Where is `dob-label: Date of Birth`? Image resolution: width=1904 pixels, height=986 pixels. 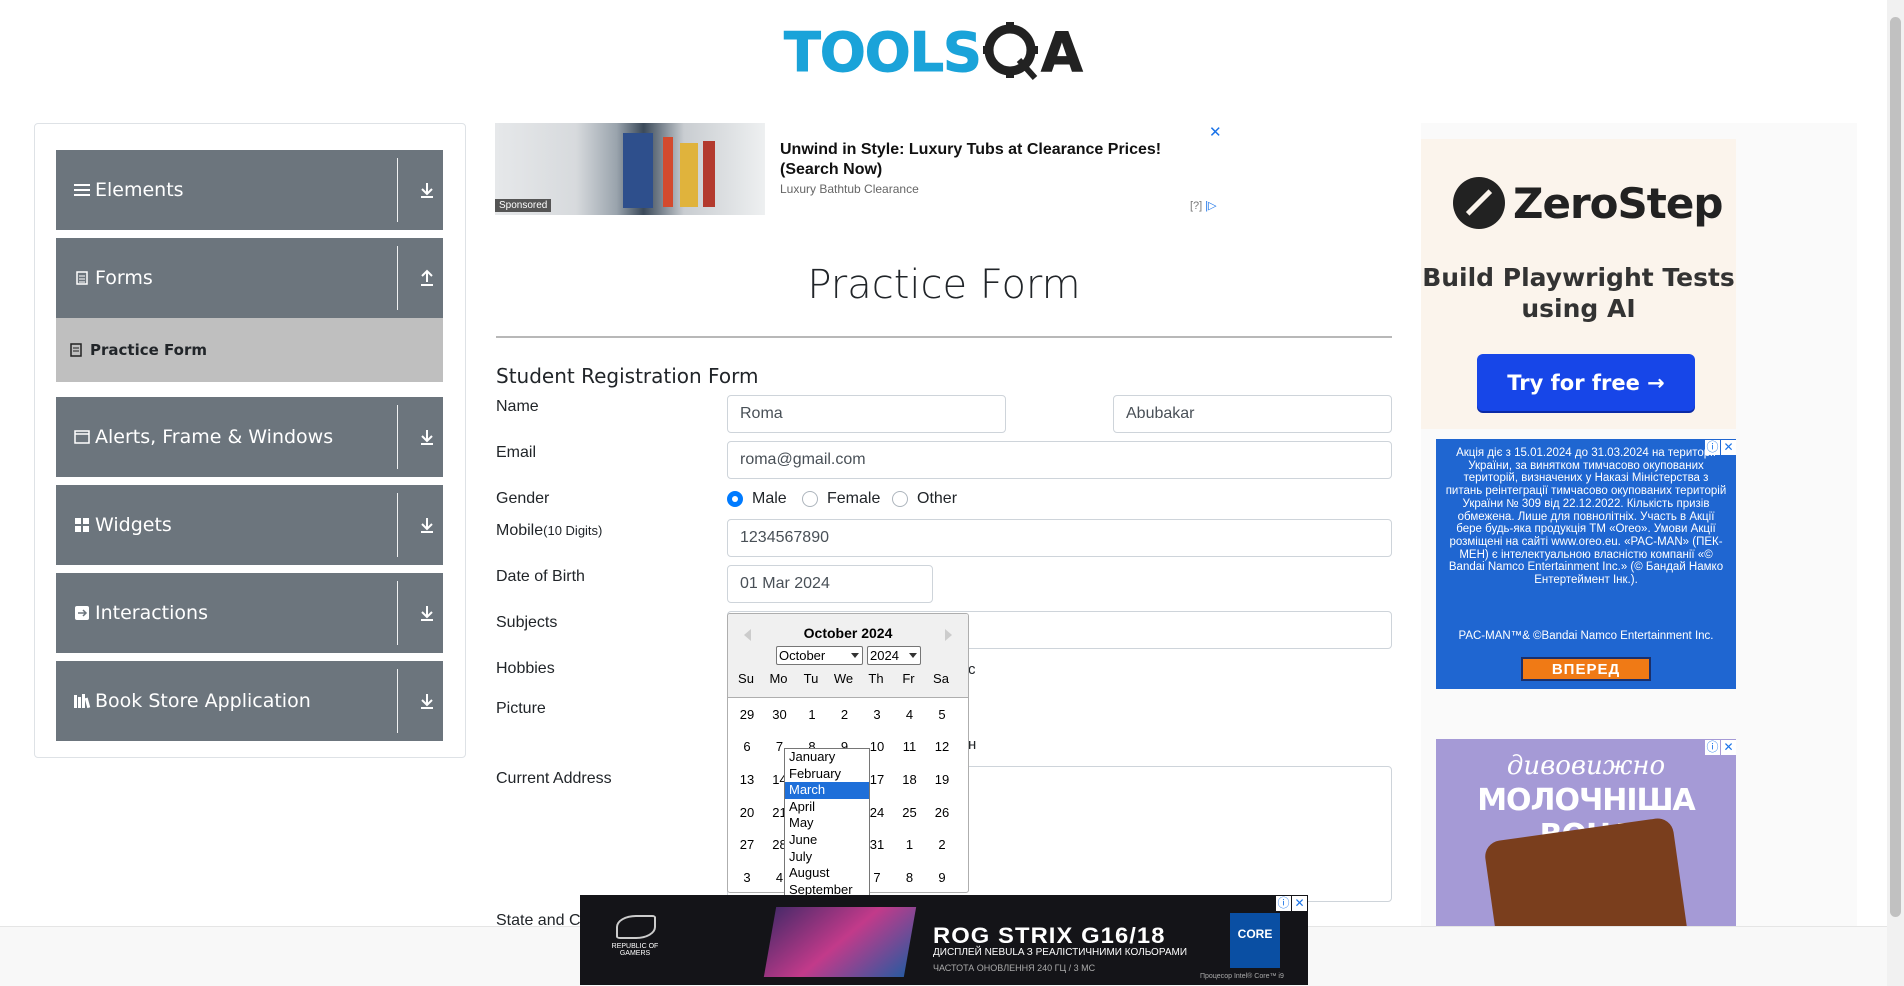 dob-label: Date of Birth is located at coordinates (540, 576).